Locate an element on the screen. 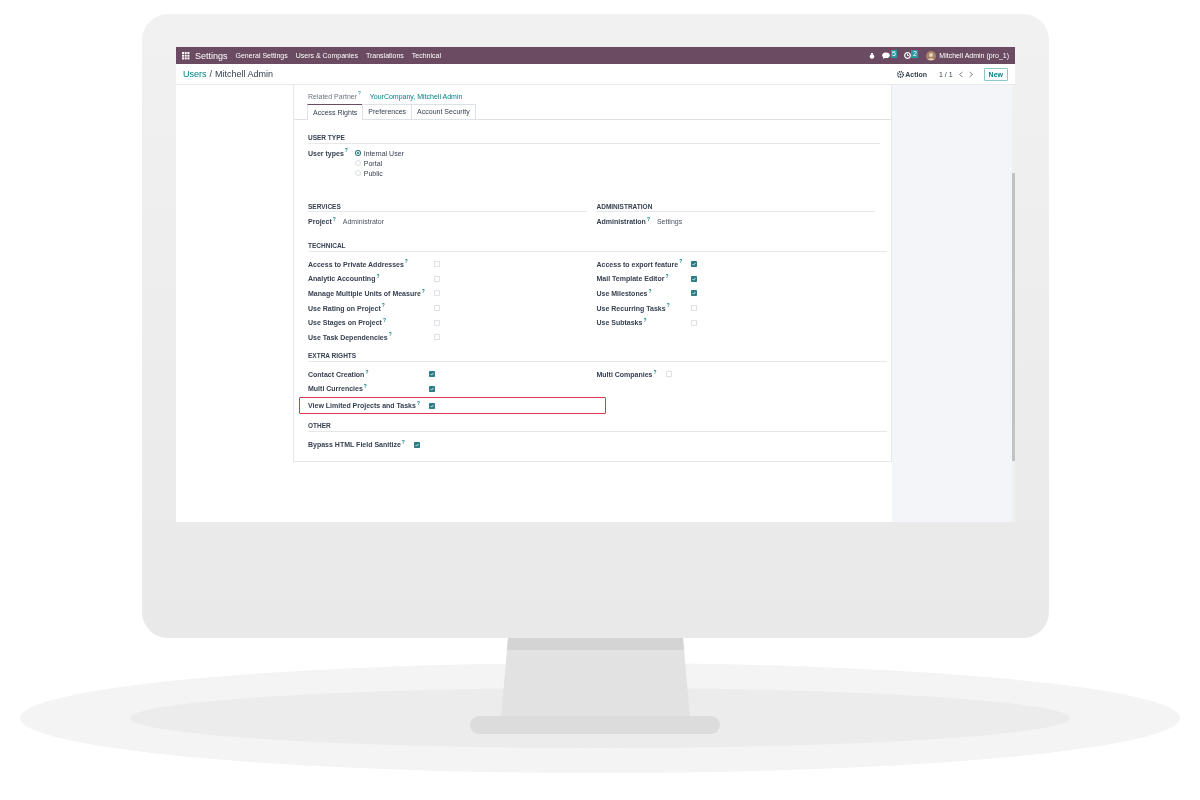 This screenshot has height=800, width=1200. scrollbar is located at coordinates (1013, 303).